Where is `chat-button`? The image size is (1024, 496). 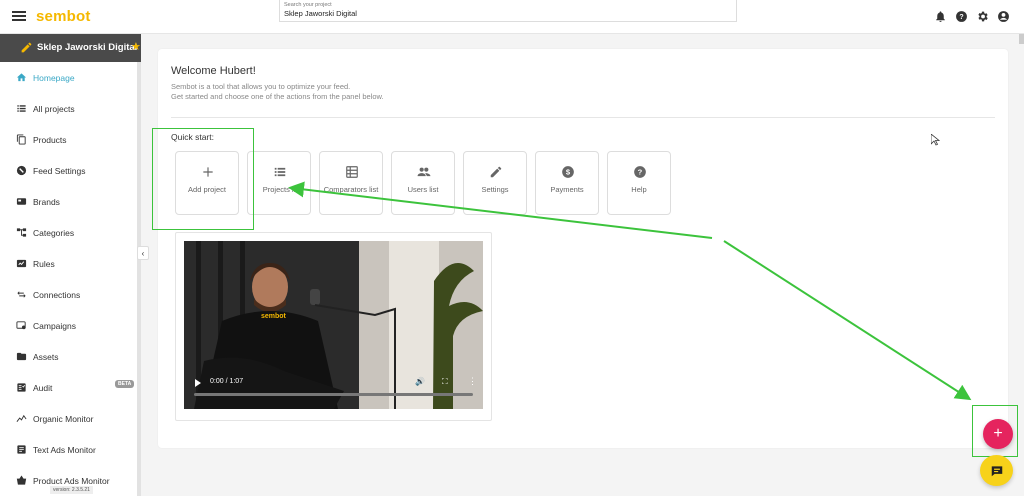
chat-button is located at coordinates (996, 470).